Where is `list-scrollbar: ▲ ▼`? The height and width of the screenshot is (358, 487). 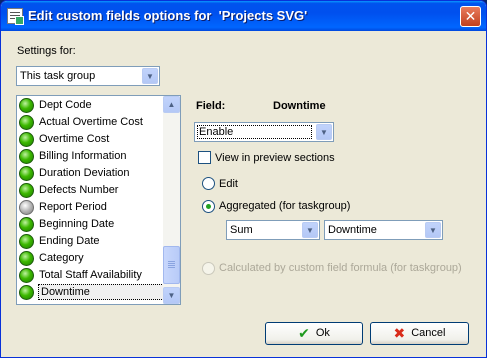
list-scrollbar: ▲ ▼ is located at coordinates (171, 200).